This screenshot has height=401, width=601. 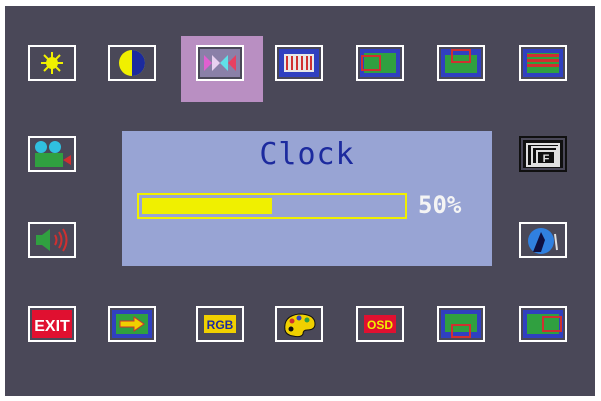 I want to click on exit-glyph: EXIT, so click(x=52, y=324).